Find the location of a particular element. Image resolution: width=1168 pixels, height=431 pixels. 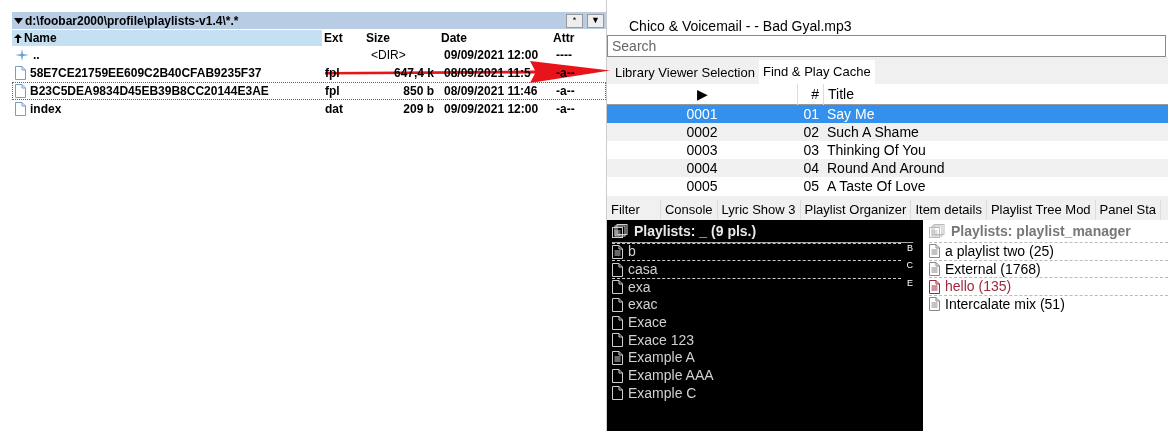

track-title: Say Me is located at coordinates (850, 114).